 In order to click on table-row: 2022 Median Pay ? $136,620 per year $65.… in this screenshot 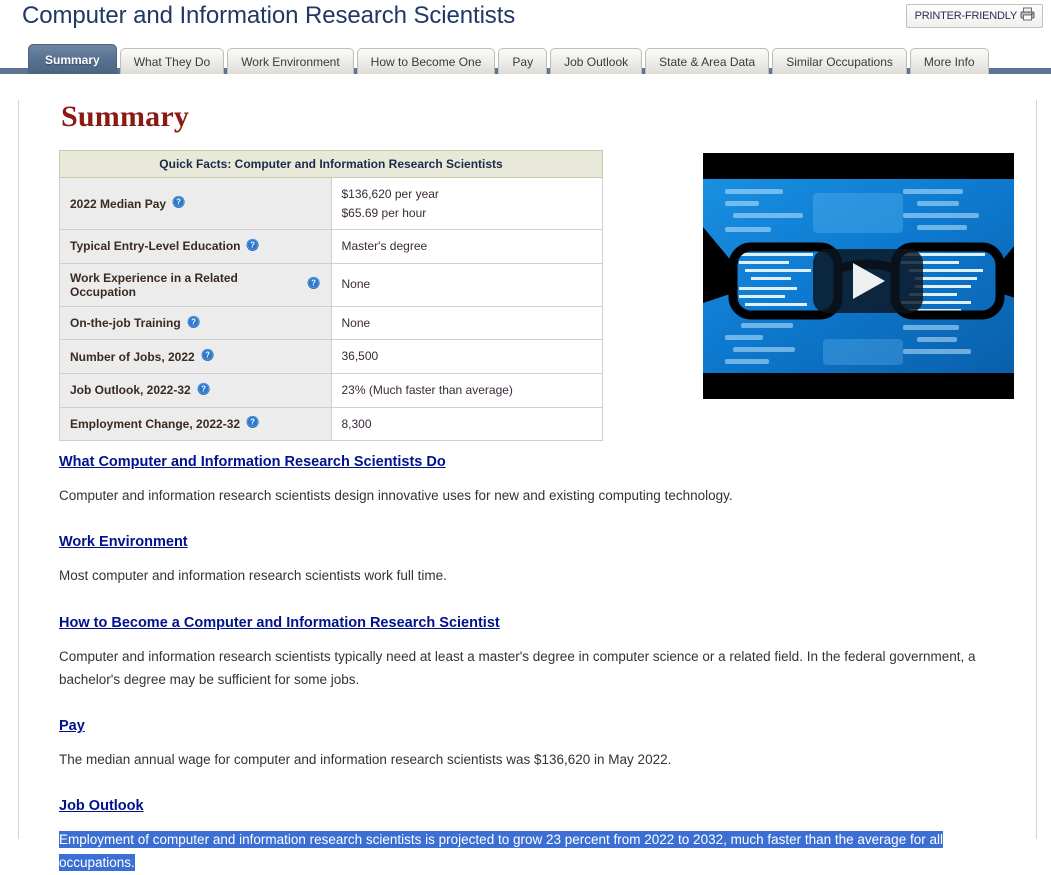, I will do `click(331, 203)`.